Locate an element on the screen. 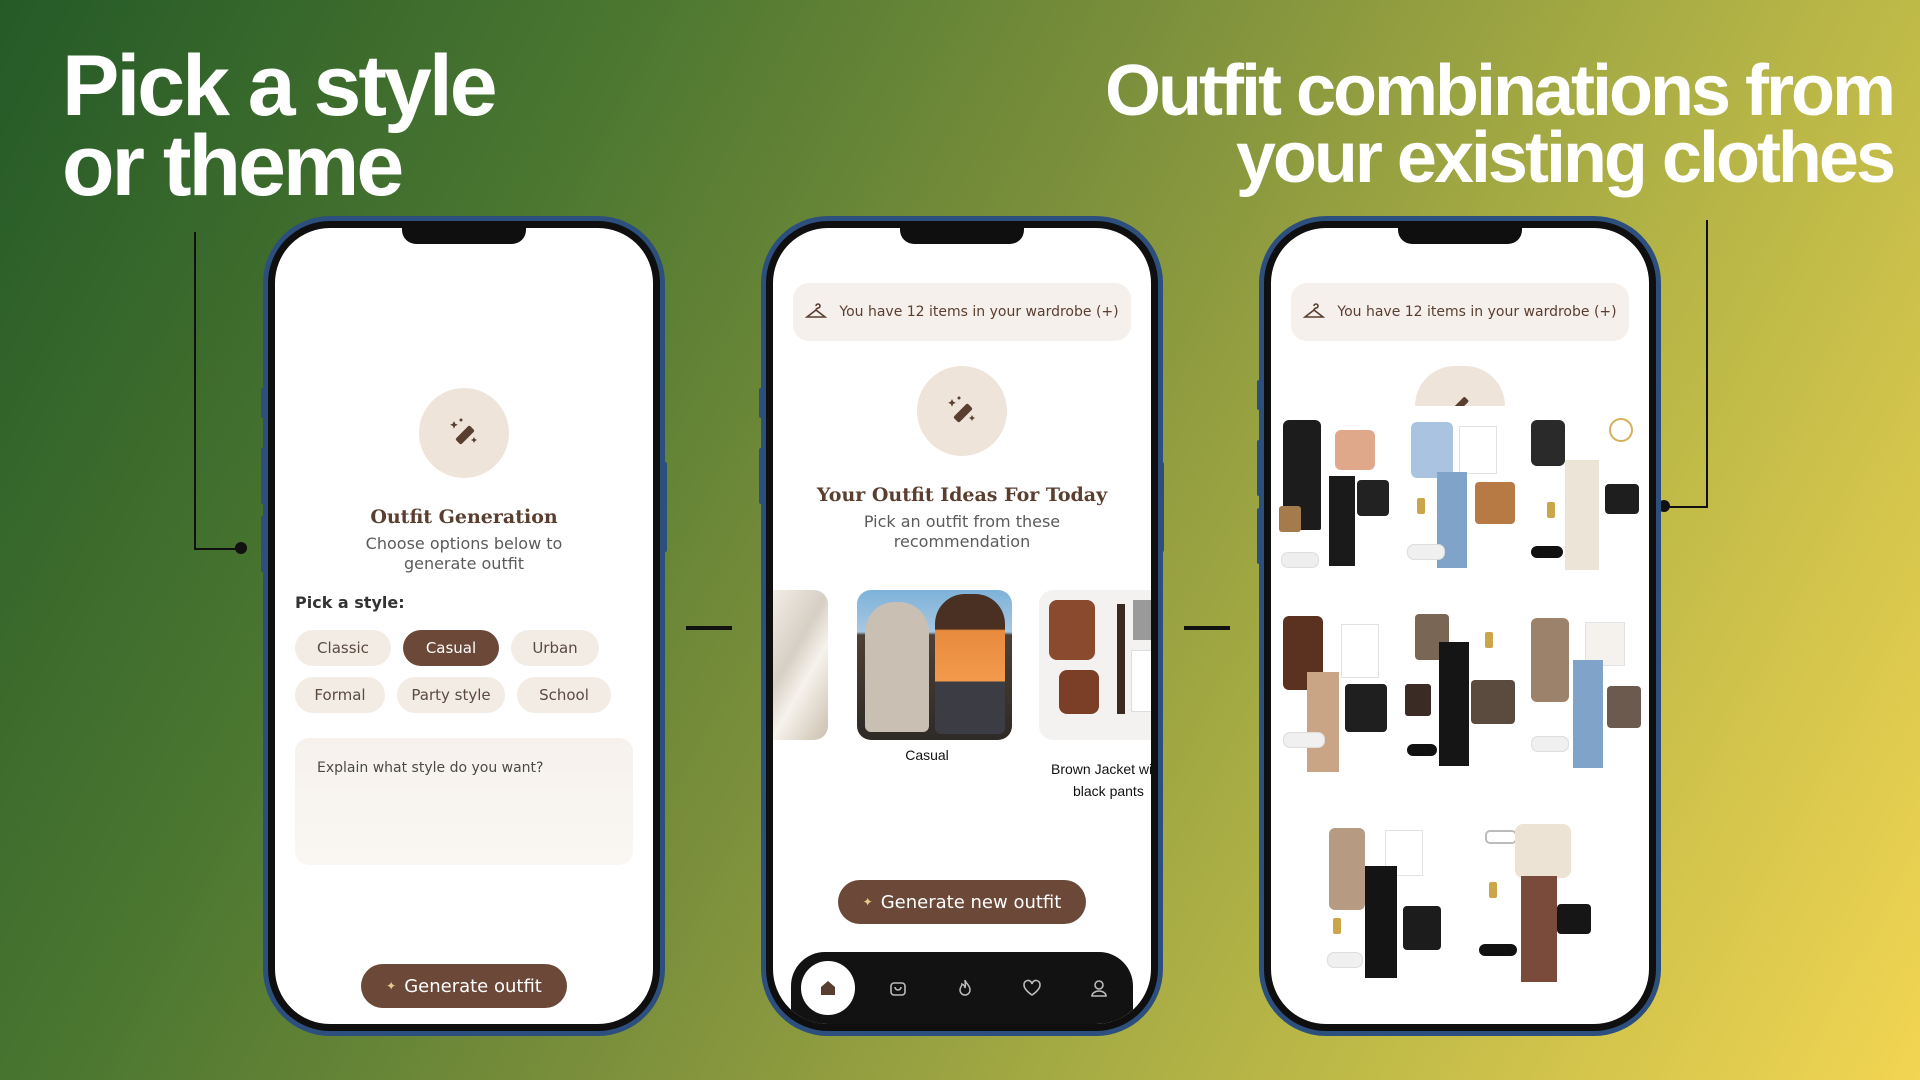 This screenshot has height=1080, width=1920. outfit-combinations-screen: You have 12 items in your wardrobe (+) is located at coordinates (1460, 626).